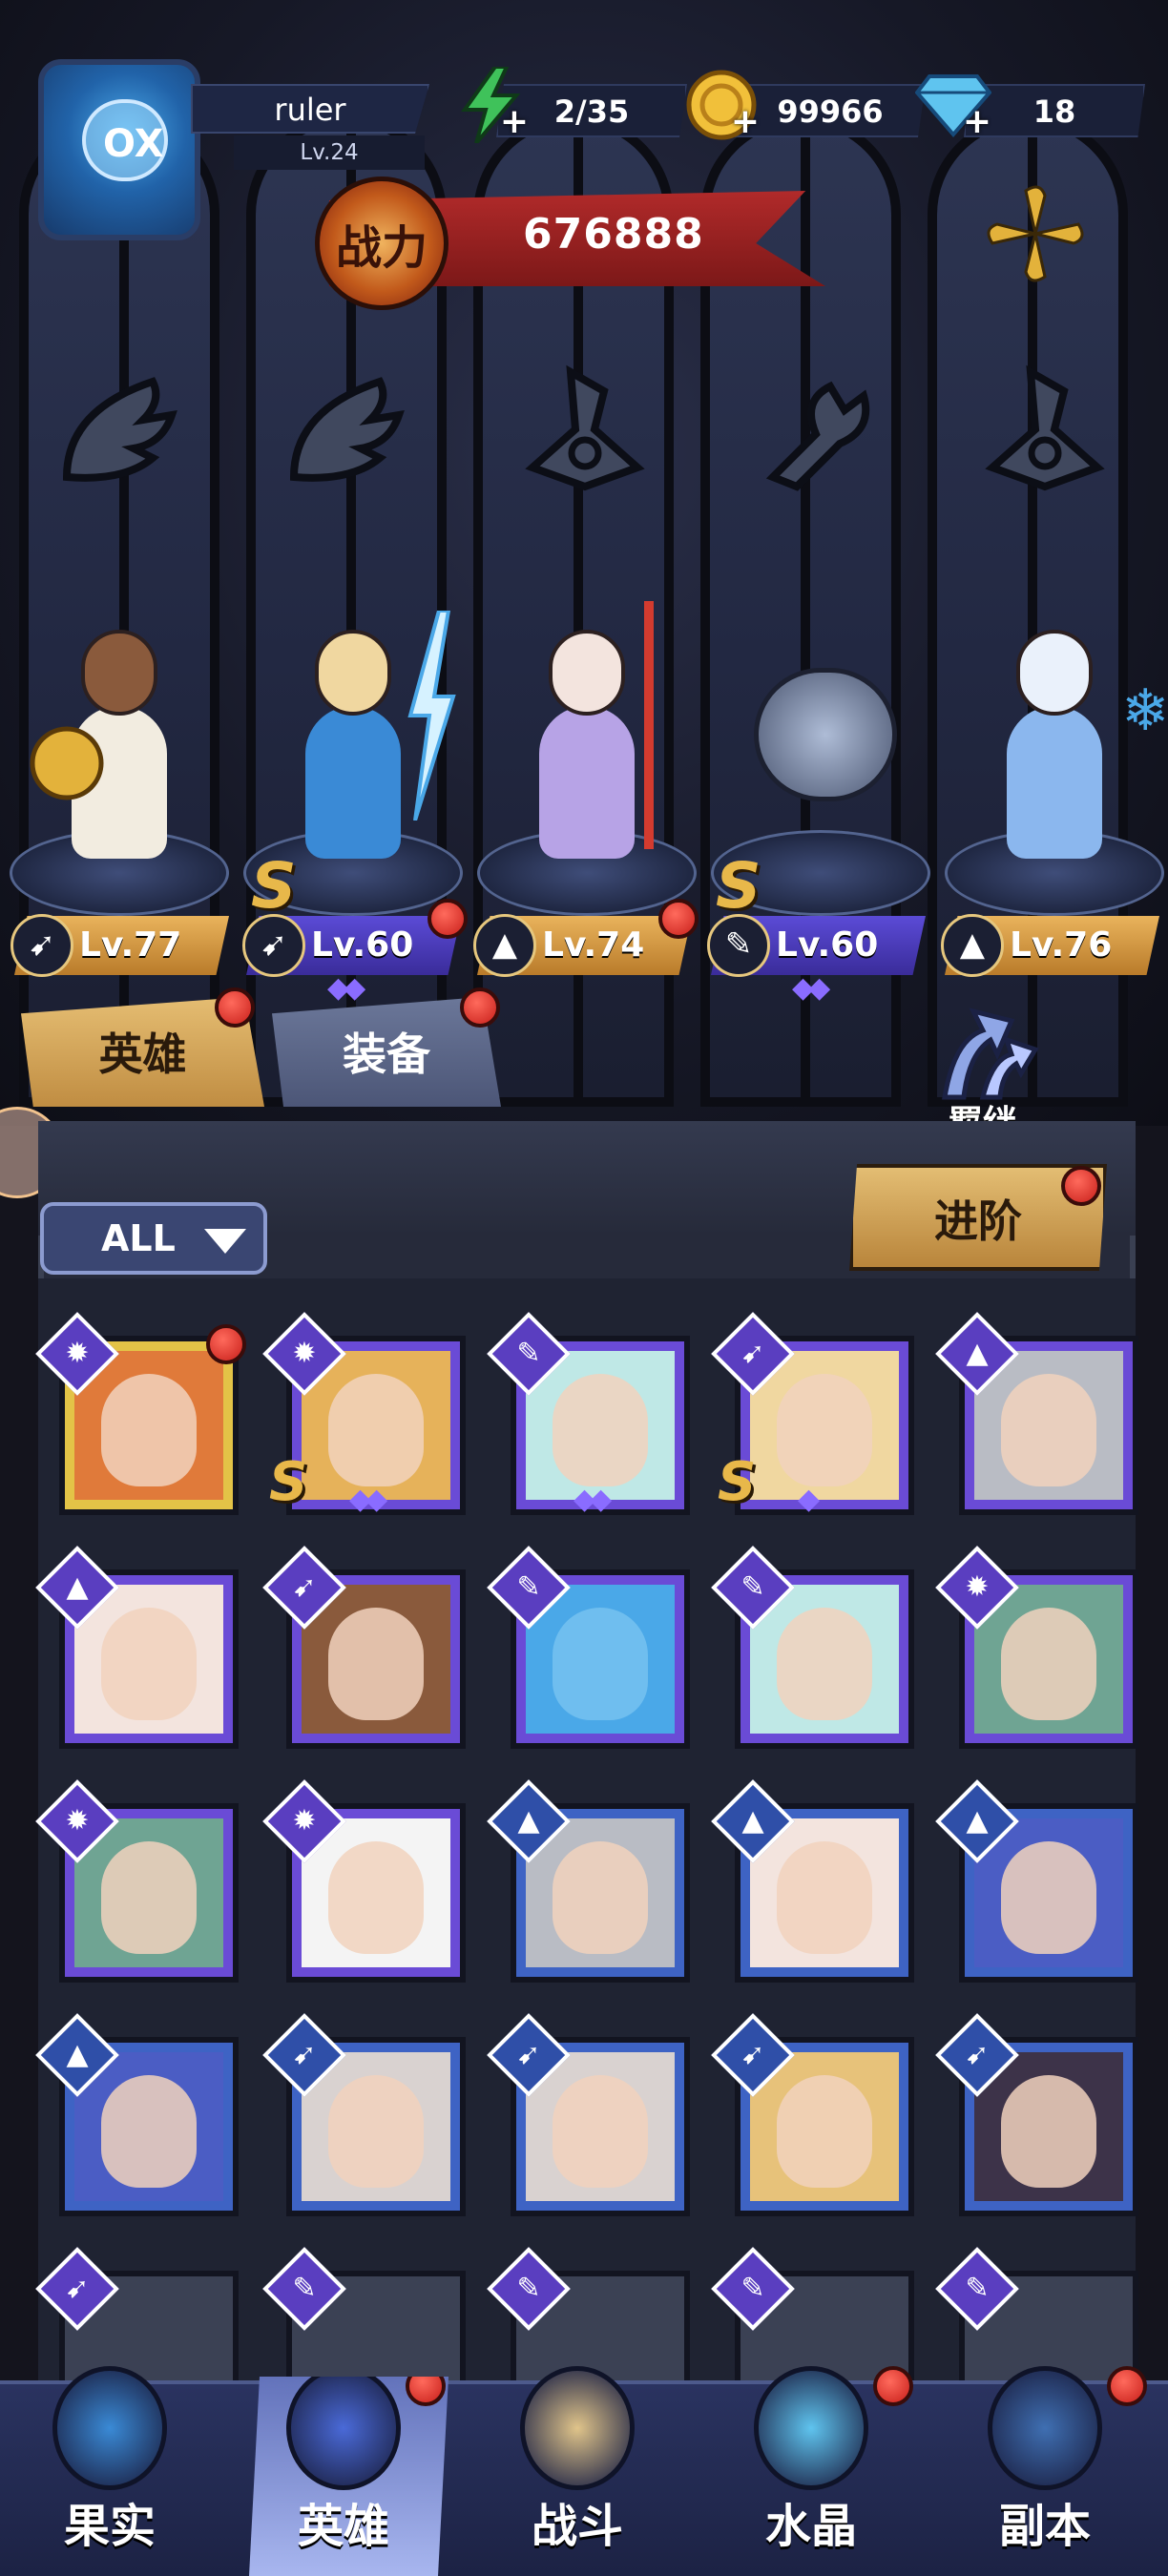 This screenshot has height=2576, width=1168. Describe the element at coordinates (816, 434) in the screenshot. I see `wrench-class-icon` at that location.